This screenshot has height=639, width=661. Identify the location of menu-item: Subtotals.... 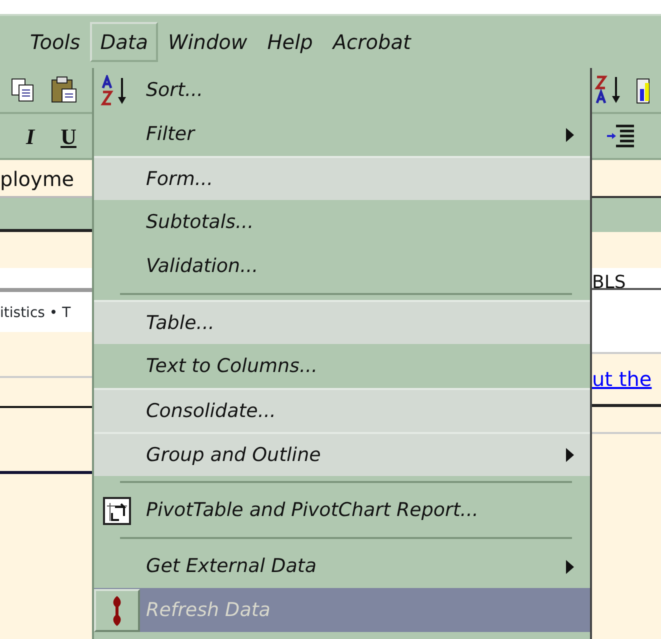
(342, 222).